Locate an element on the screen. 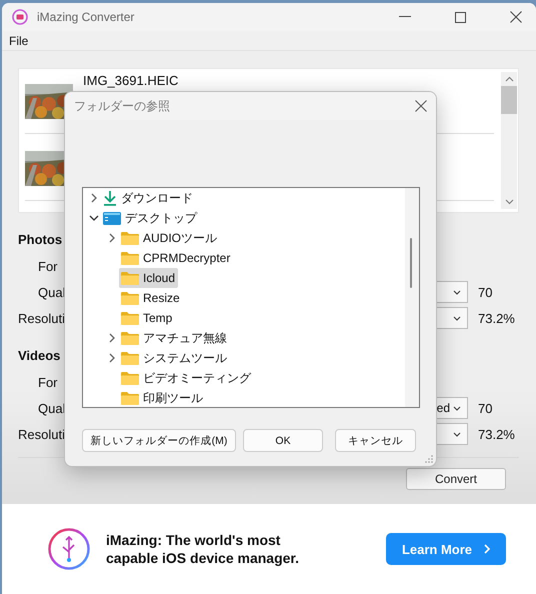 The height and width of the screenshot is (594, 536). tree-item: ダウンロード is located at coordinates (148, 198).